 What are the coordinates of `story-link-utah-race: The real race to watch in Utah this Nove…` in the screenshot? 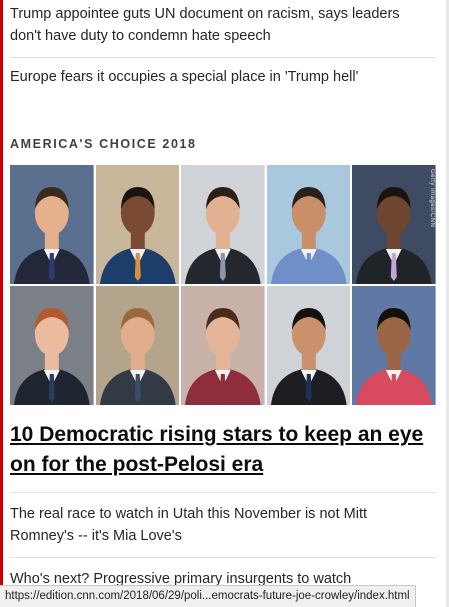 It's located at (220, 525).